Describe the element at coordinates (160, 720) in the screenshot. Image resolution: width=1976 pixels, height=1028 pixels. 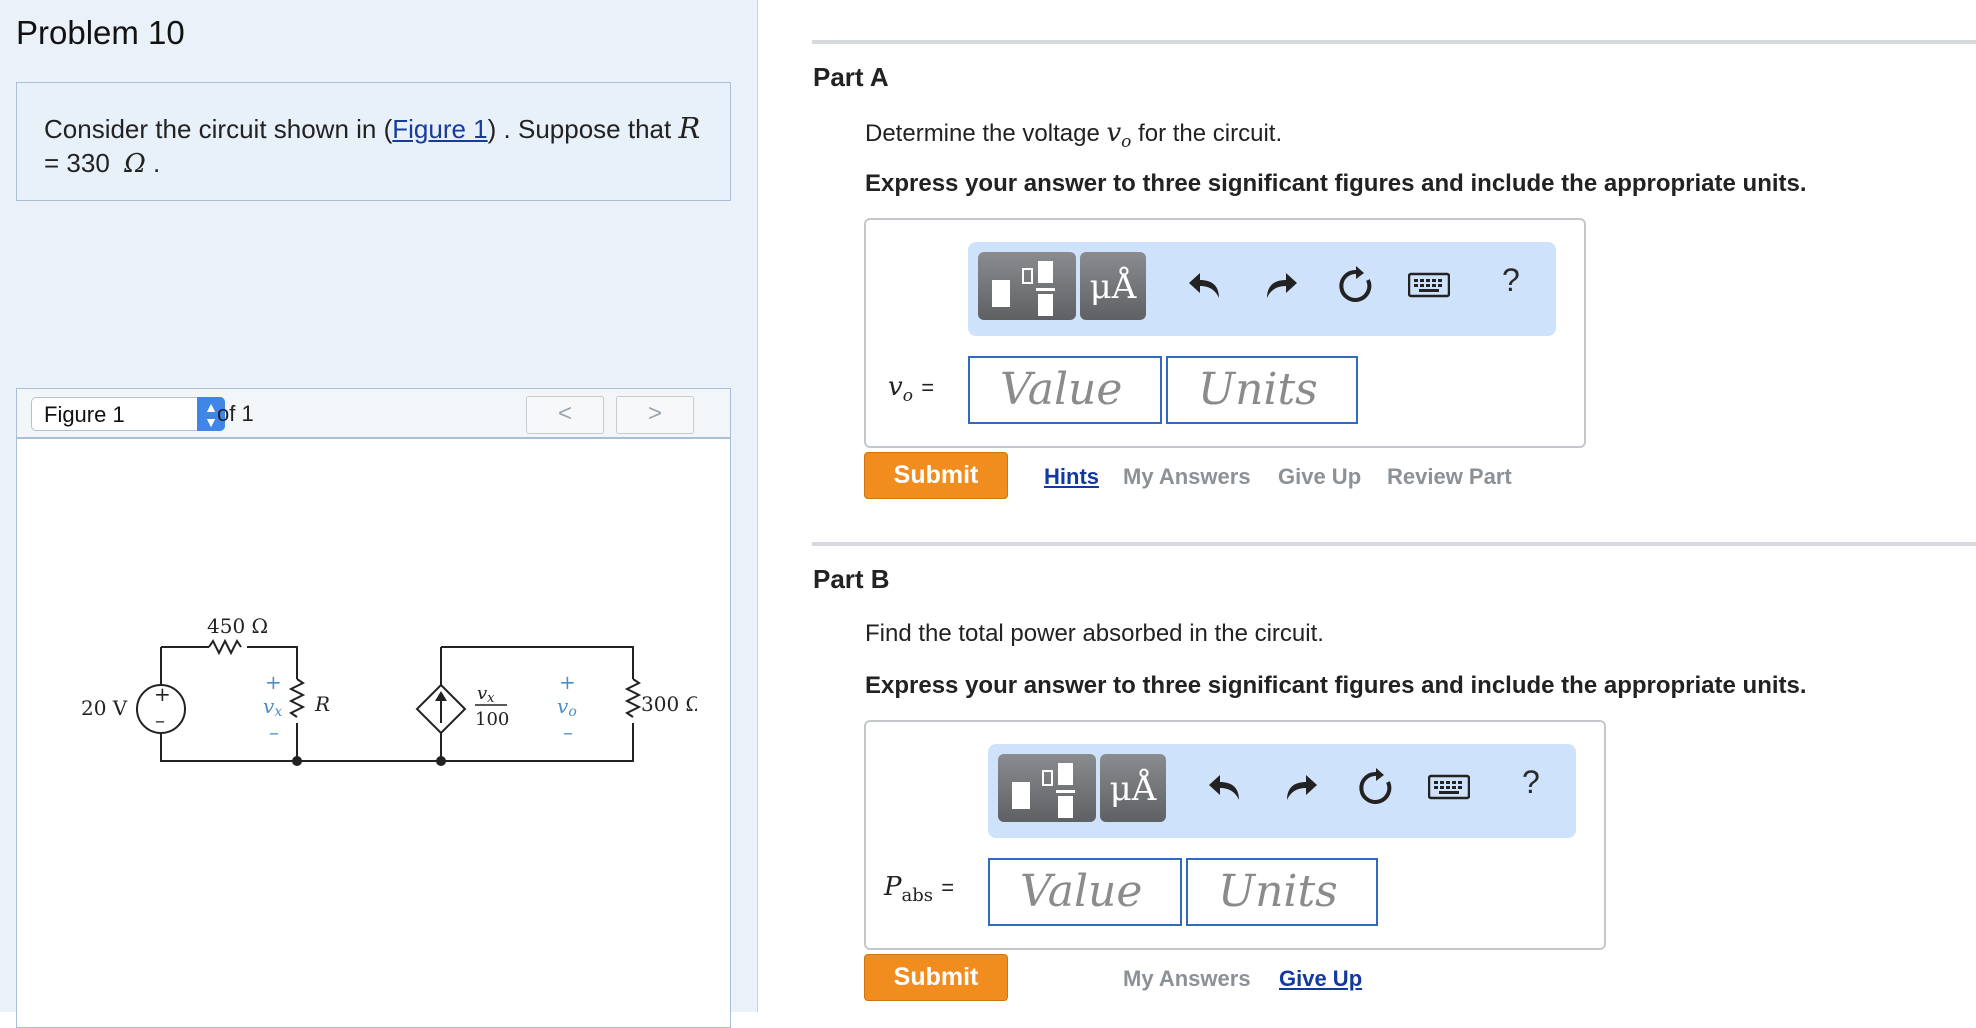
I see `source-minus: –` at that location.